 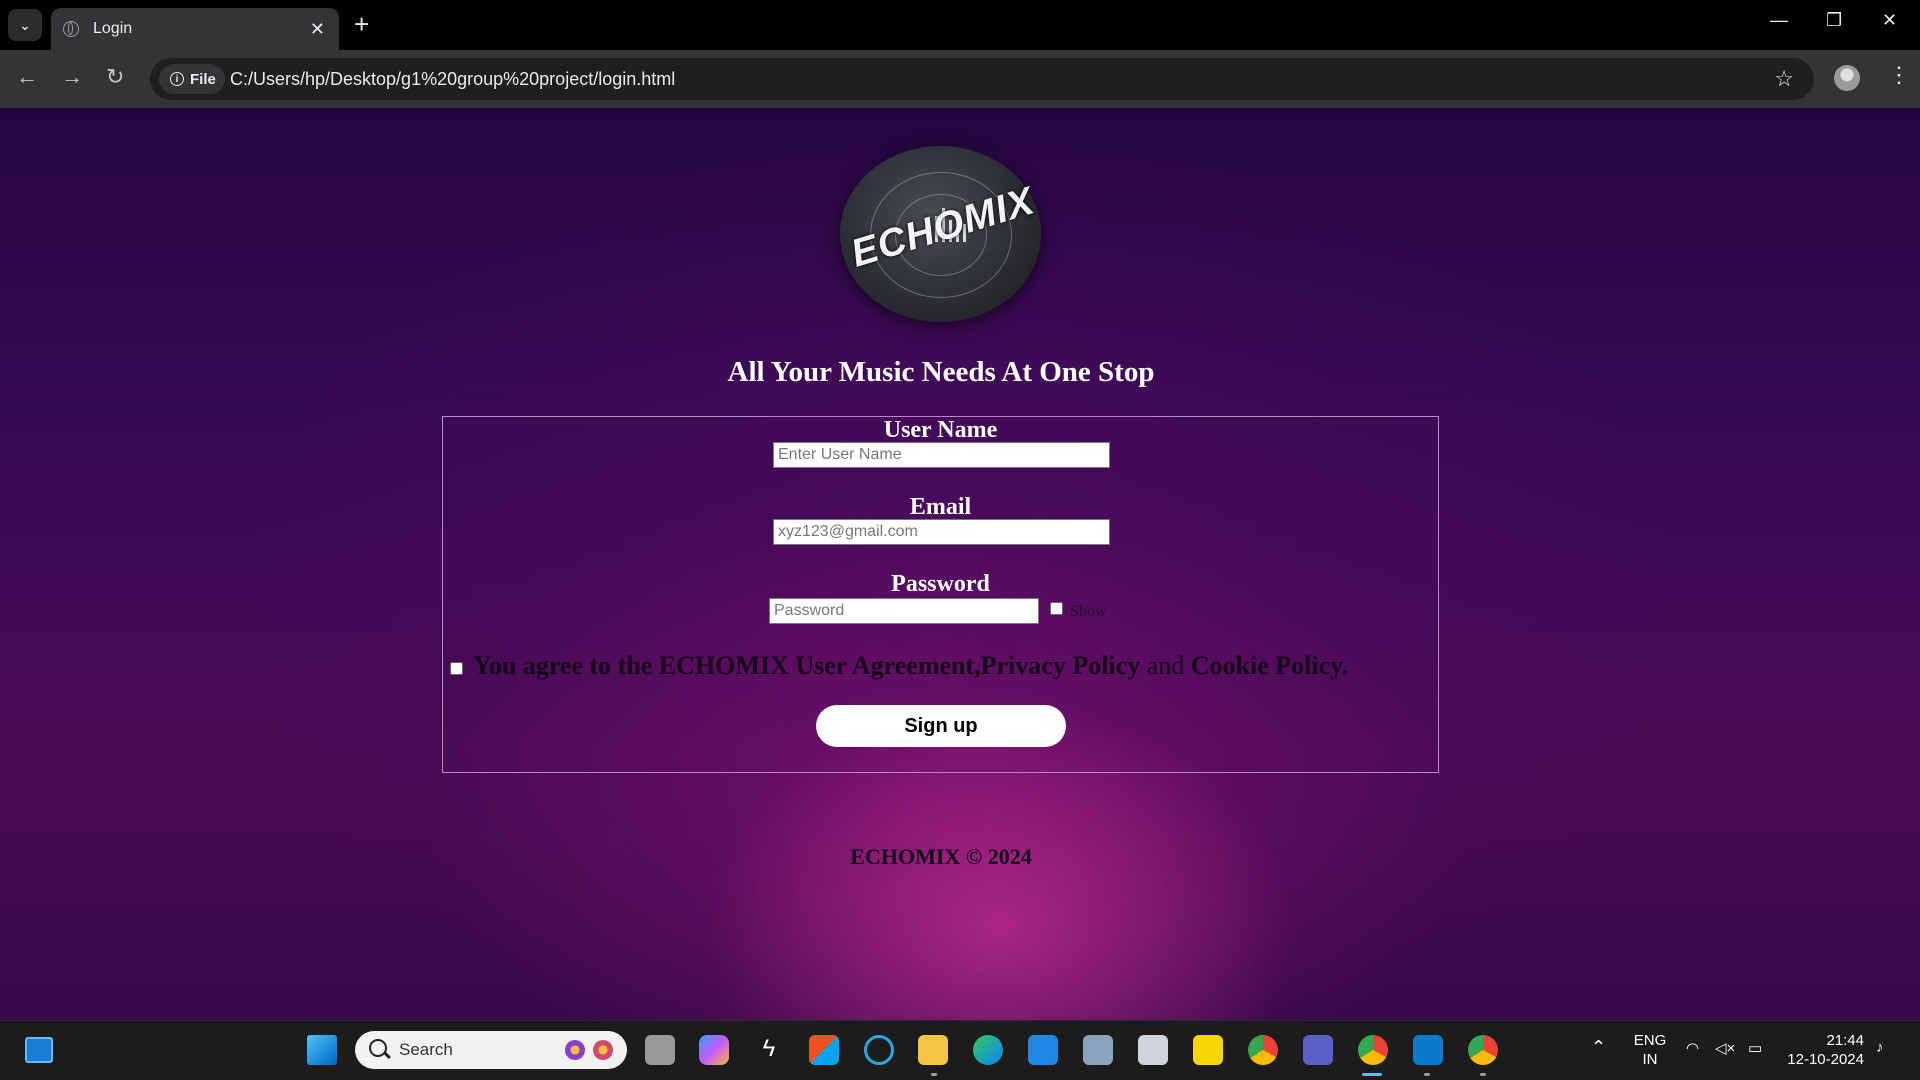 What do you see at coordinates (1845, 1040) in the screenshot?
I see `time-text: 21:44` at bounding box center [1845, 1040].